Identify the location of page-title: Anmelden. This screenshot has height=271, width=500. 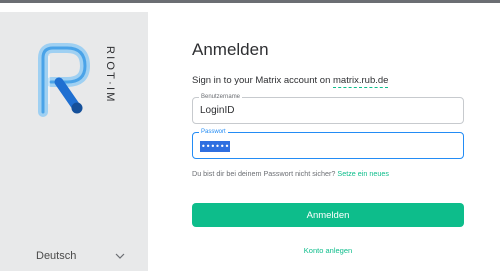
(230, 49).